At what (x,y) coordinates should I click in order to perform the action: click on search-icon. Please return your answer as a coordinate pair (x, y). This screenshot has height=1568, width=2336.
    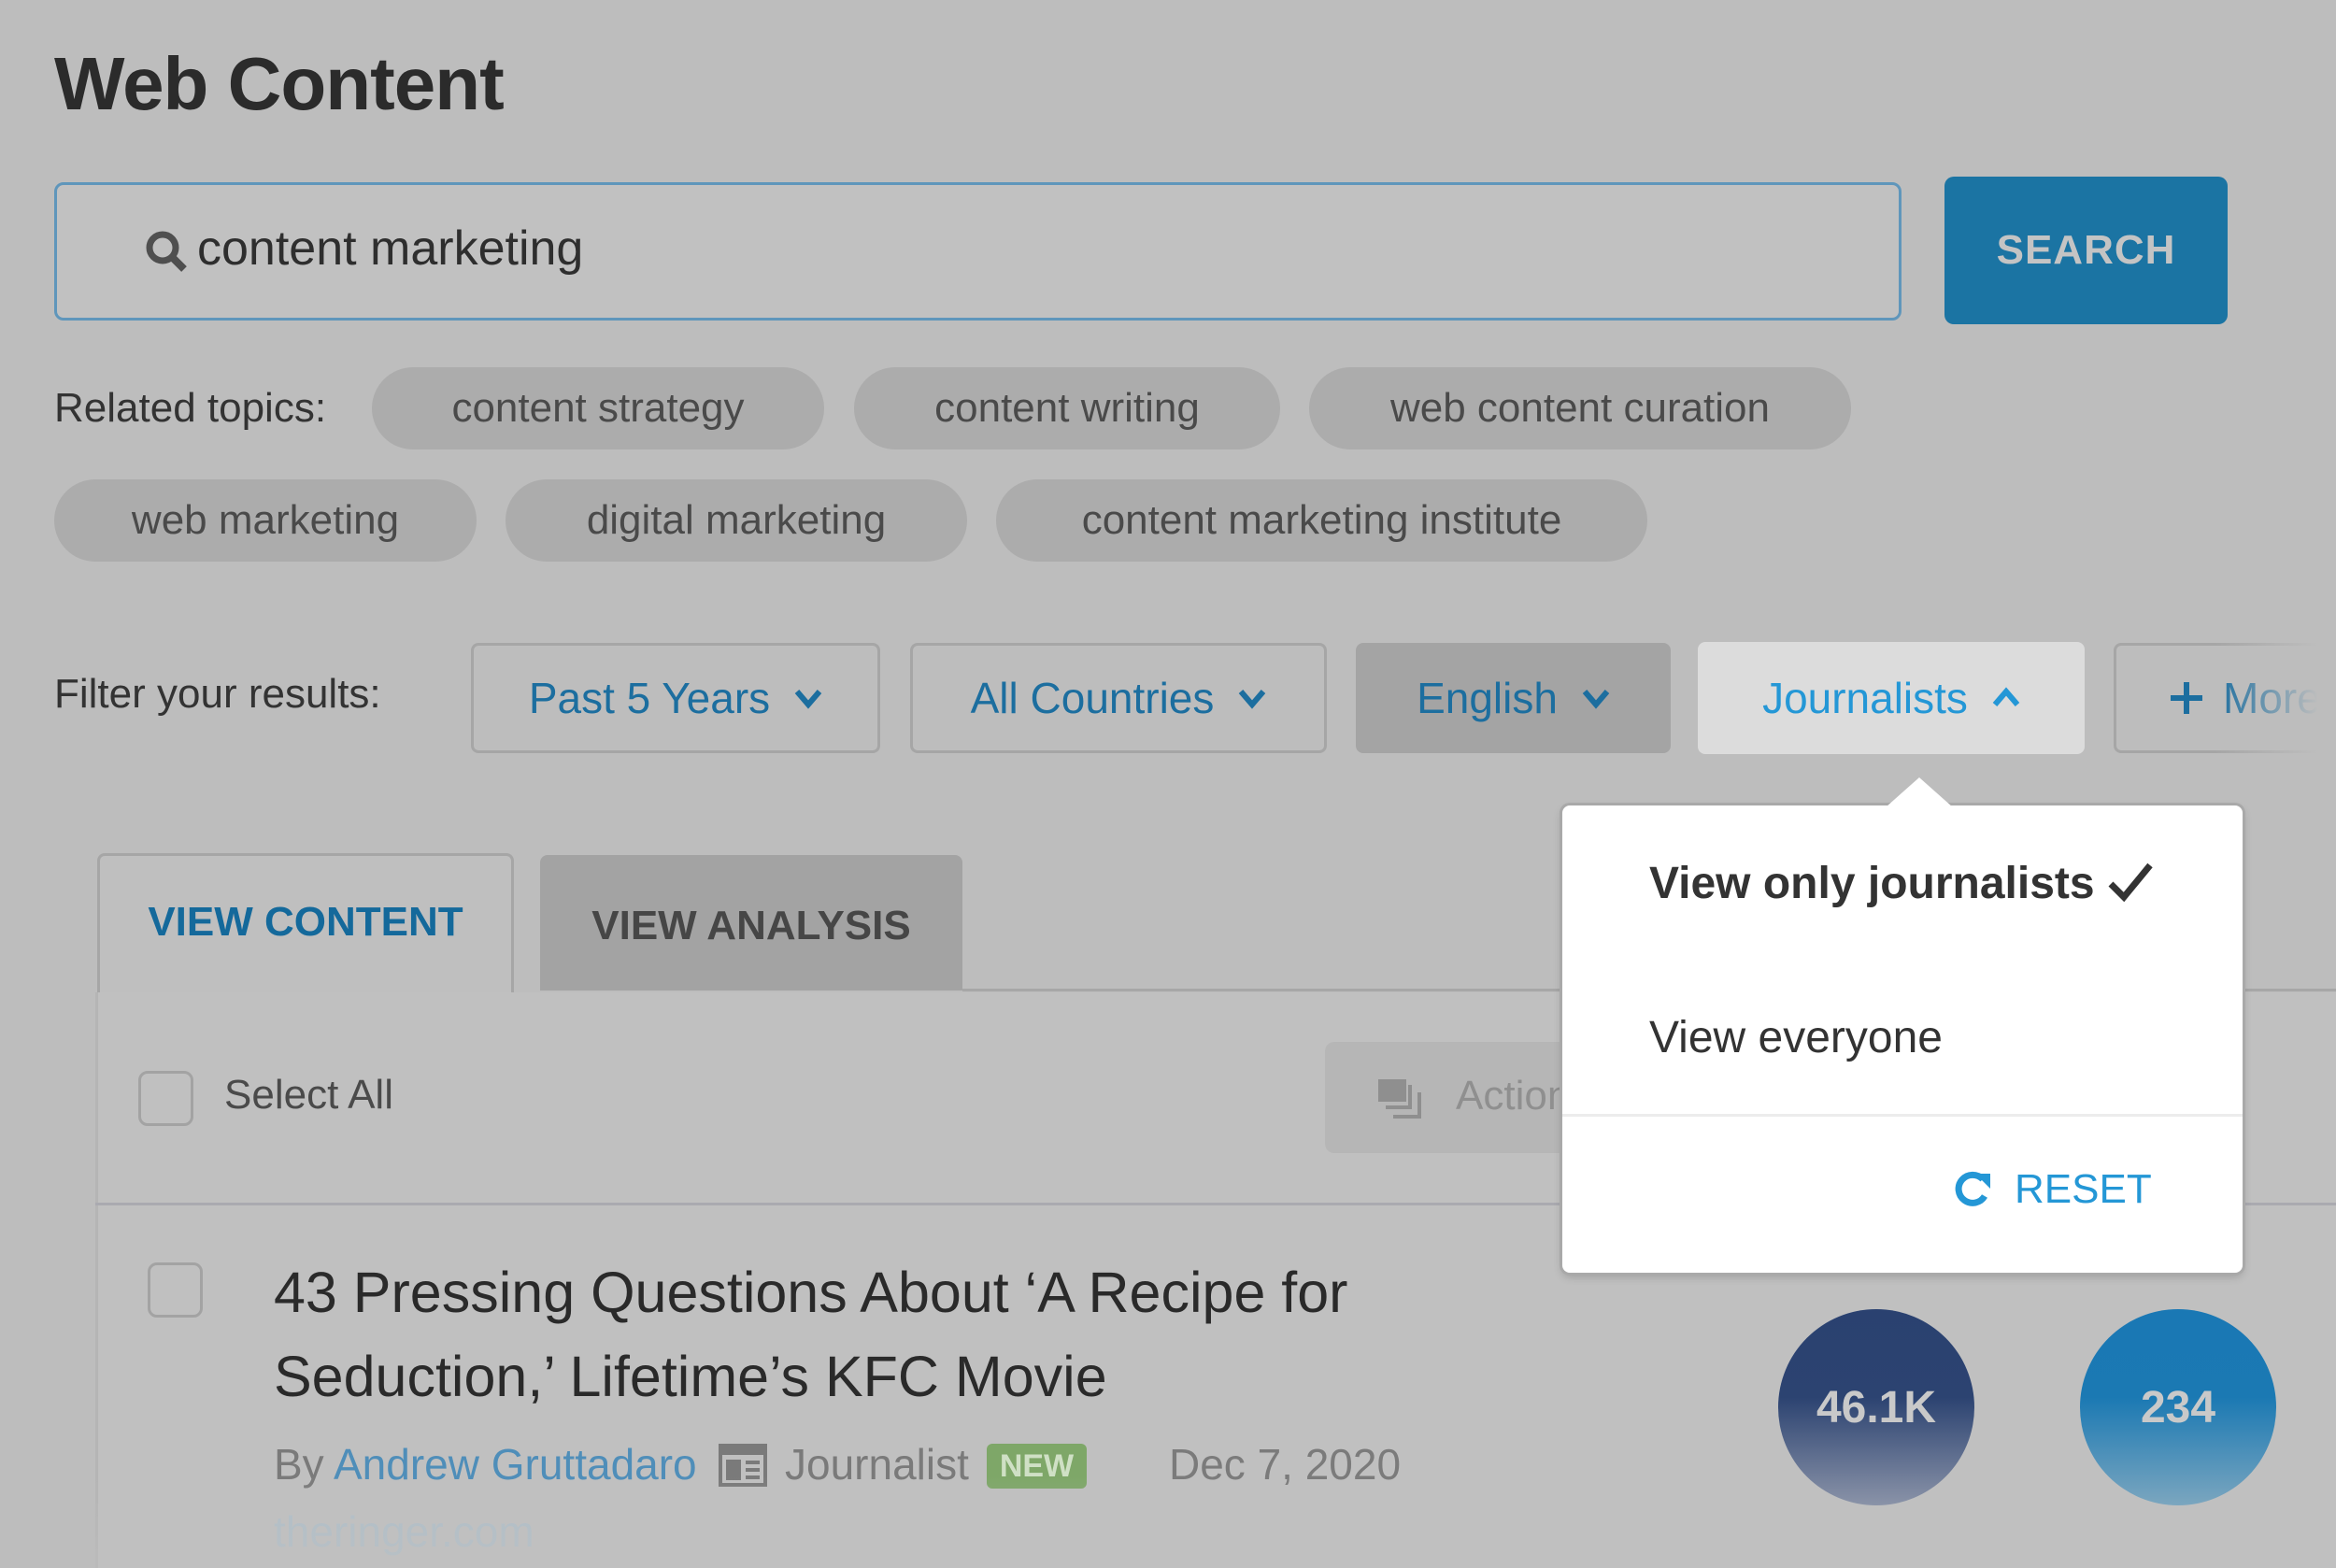
    Looking at the image, I should click on (166, 252).